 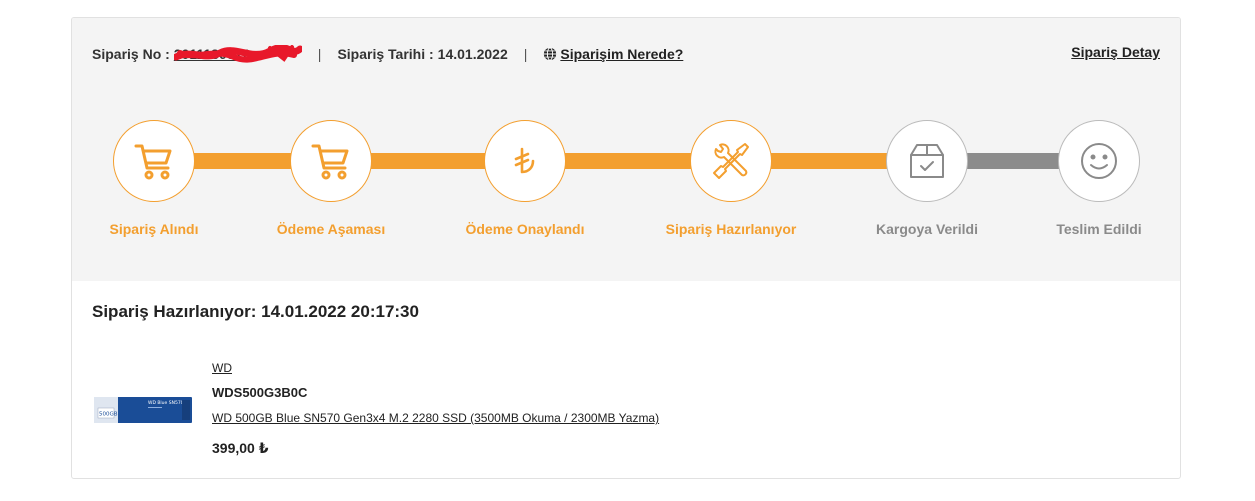 I want to click on product-price: 399,00 ₺, so click(x=240, y=448).